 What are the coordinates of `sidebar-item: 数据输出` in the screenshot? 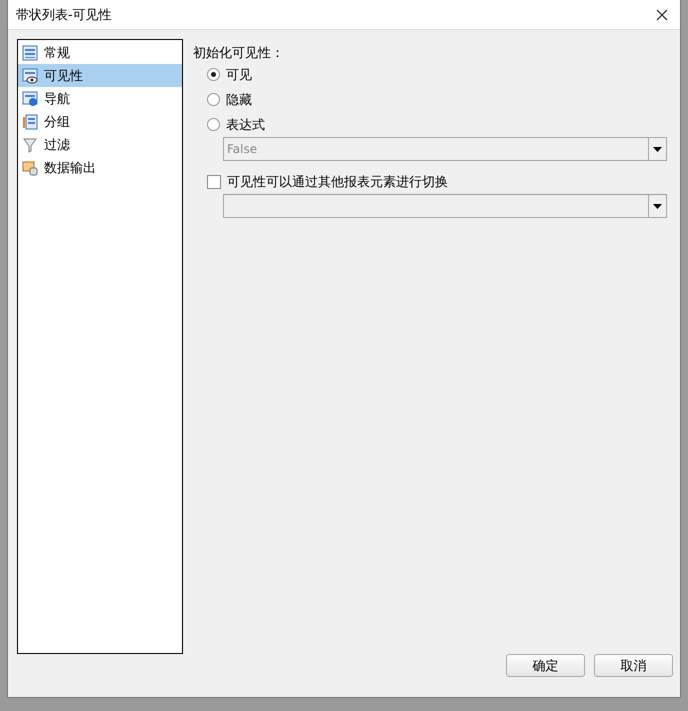 It's located at (100, 168).